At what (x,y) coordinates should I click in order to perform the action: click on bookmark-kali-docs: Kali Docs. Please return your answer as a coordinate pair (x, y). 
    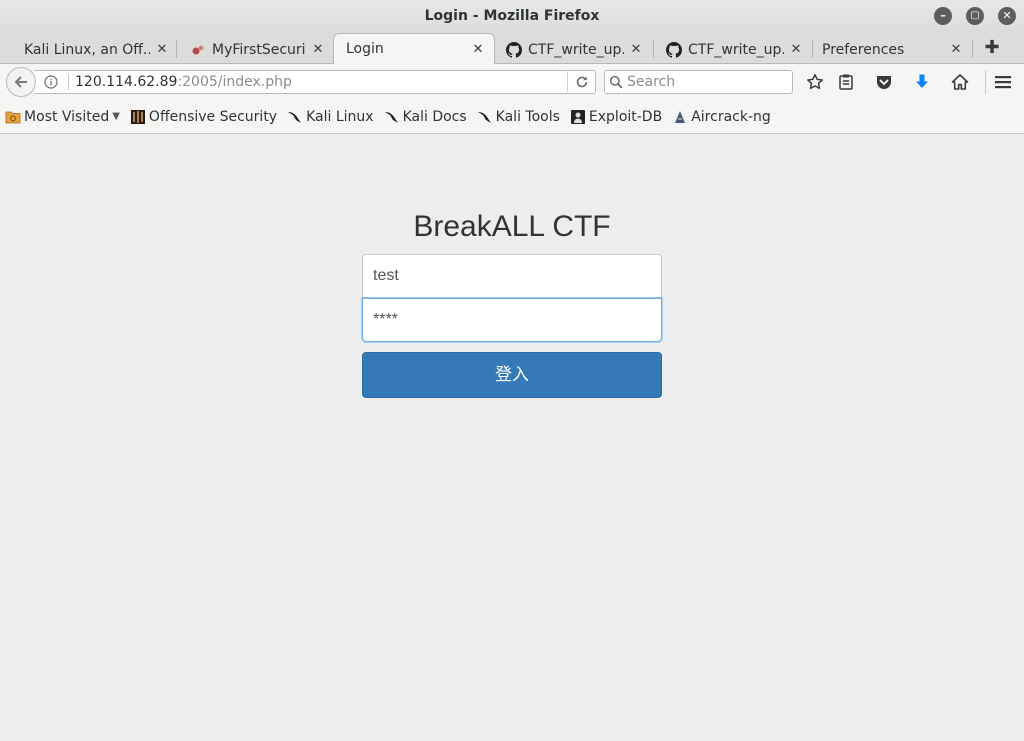
    Looking at the image, I should click on (425, 117).